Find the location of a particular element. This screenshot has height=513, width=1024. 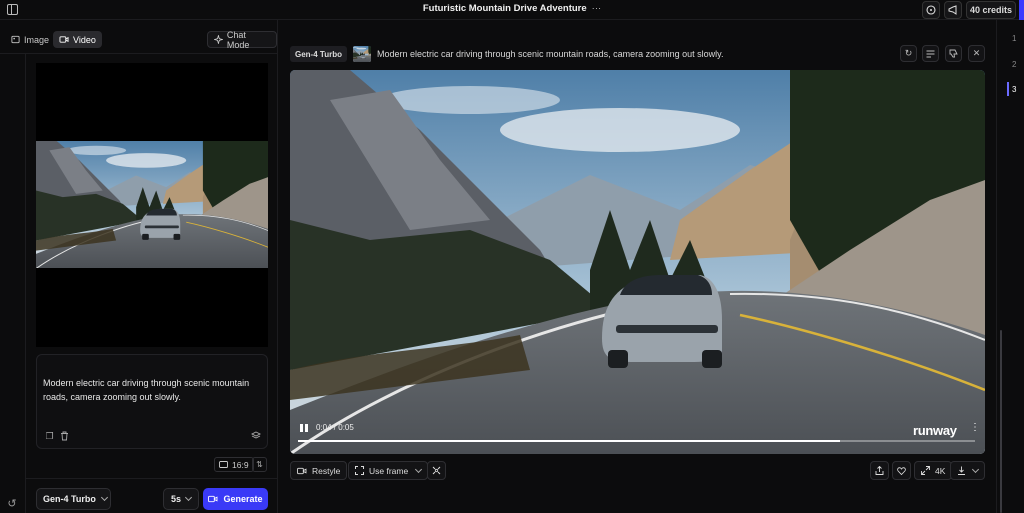

dislike-button is located at coordinates (953, 53).